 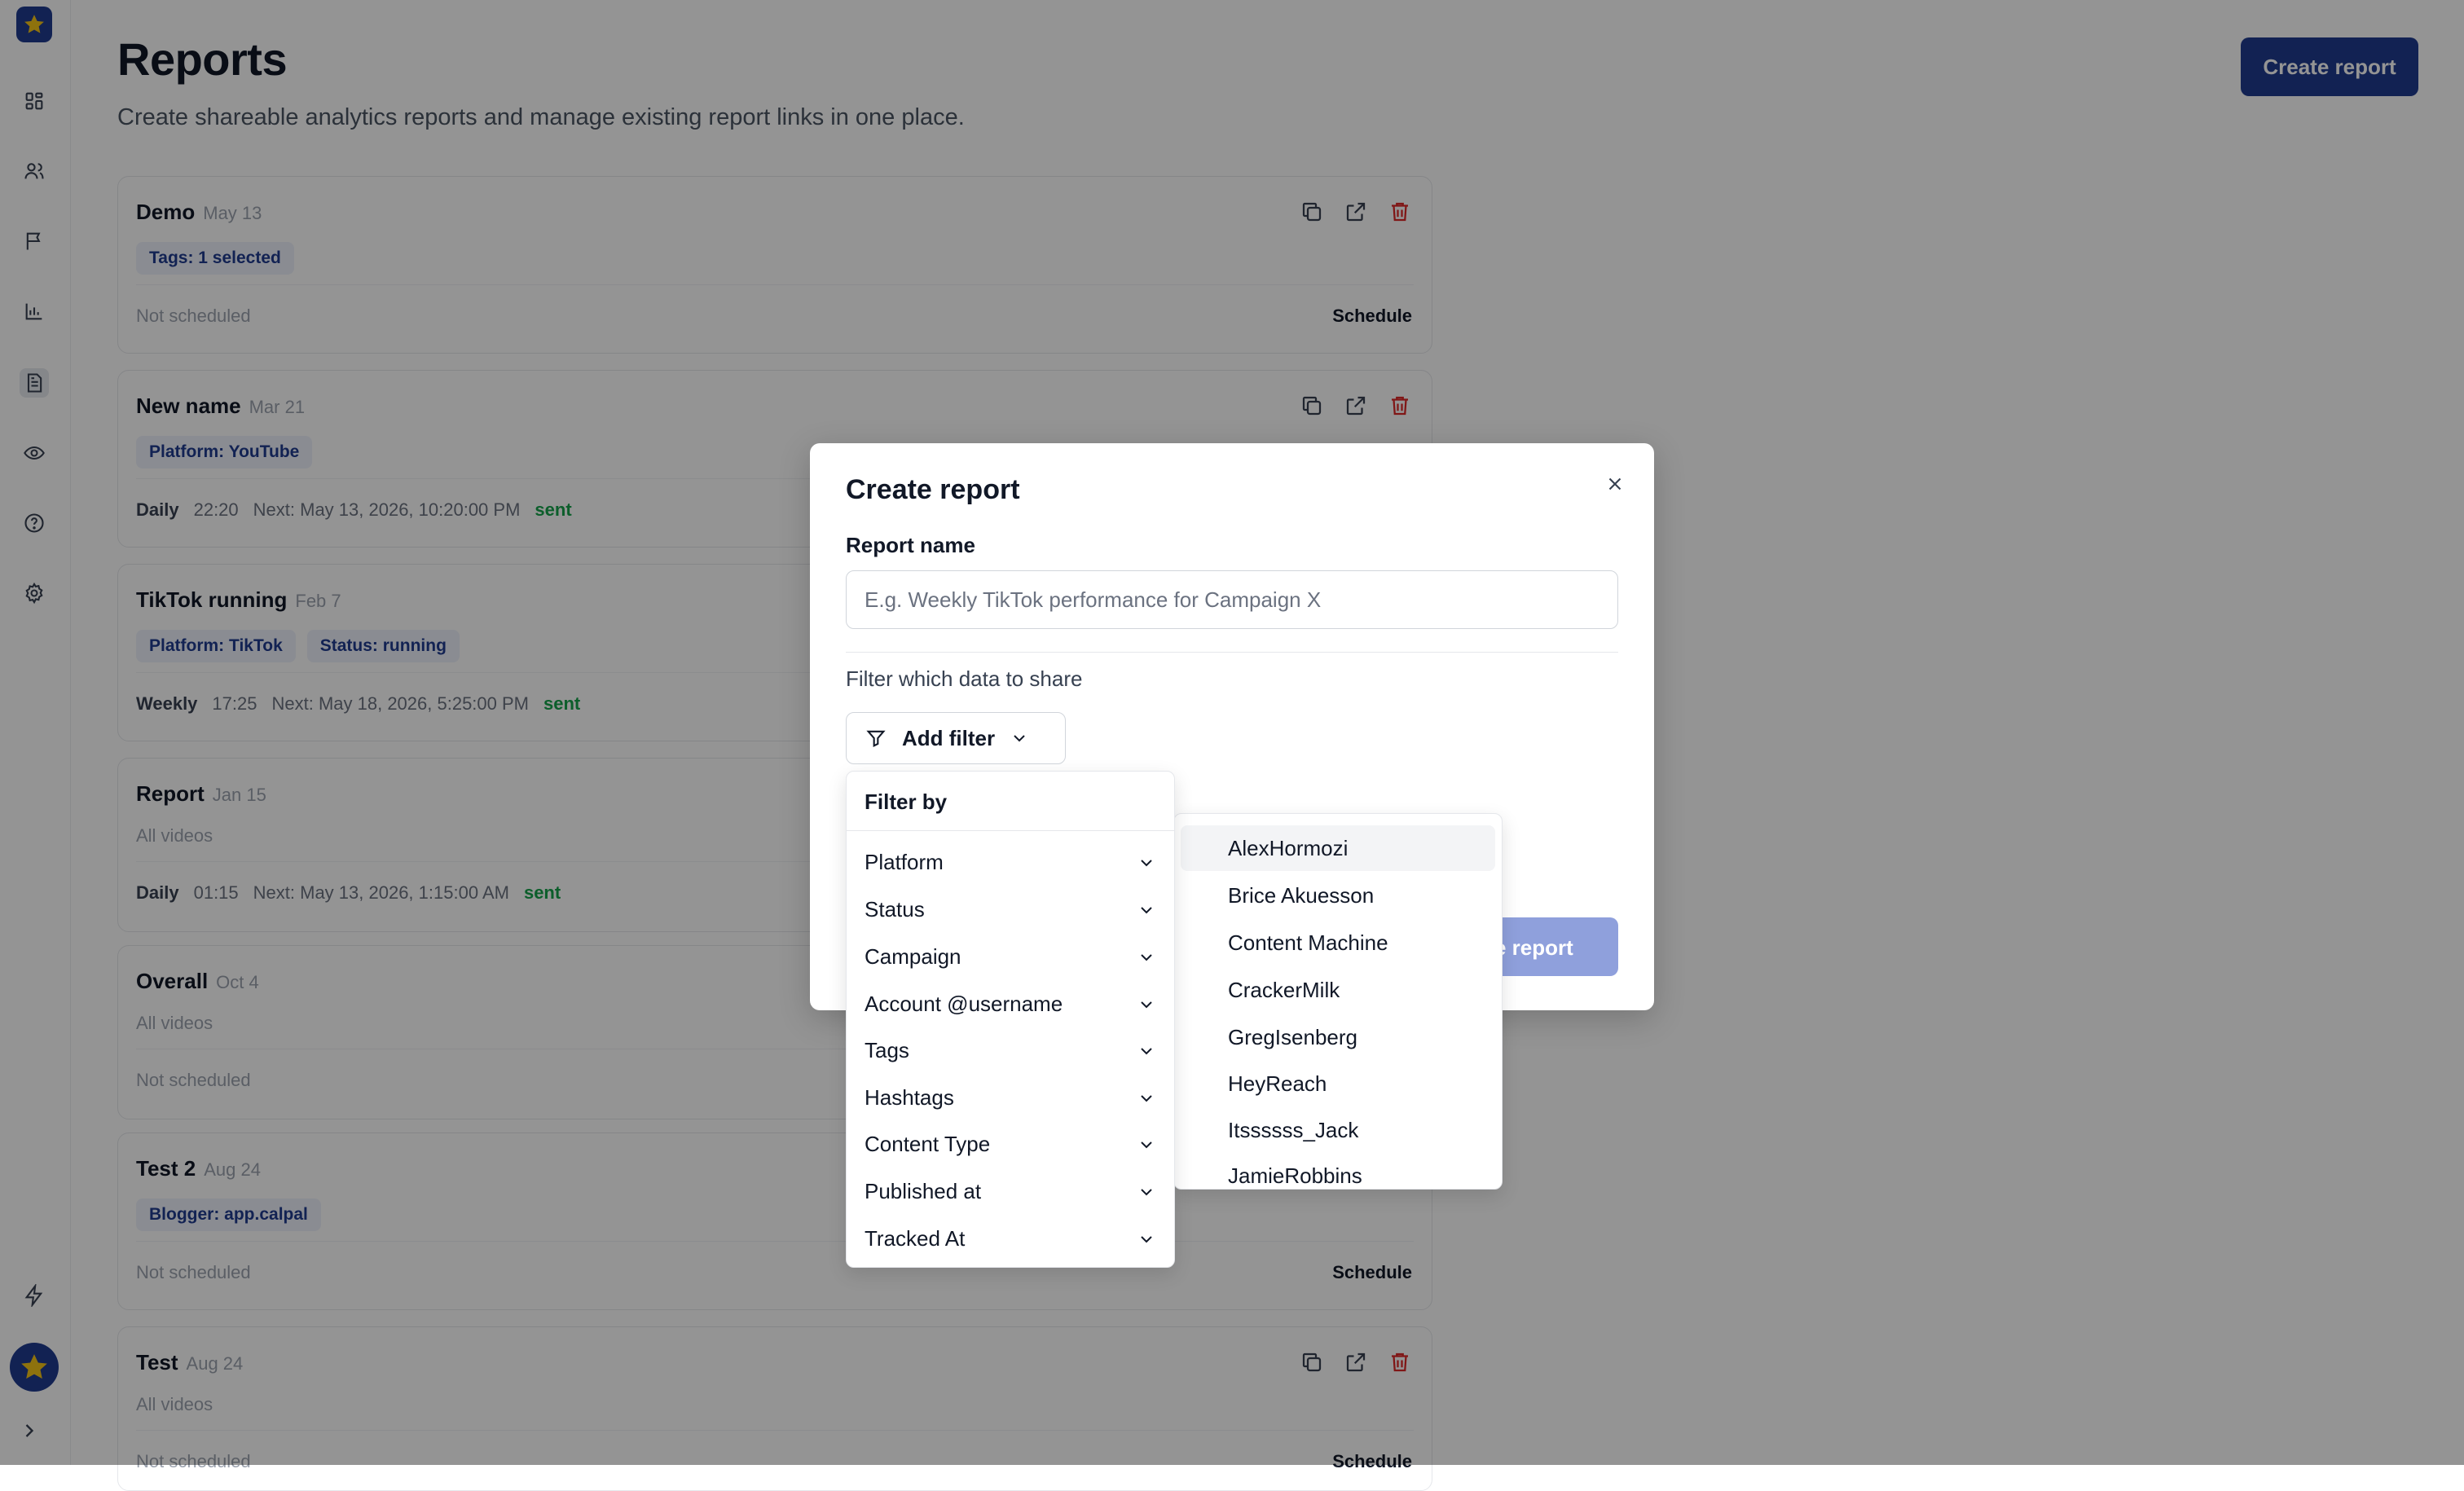 What do you see at coordinates (1010, 862) in the screenshot?
I see `filter-option-platform: Platform` at bounding box center [1010, 862].